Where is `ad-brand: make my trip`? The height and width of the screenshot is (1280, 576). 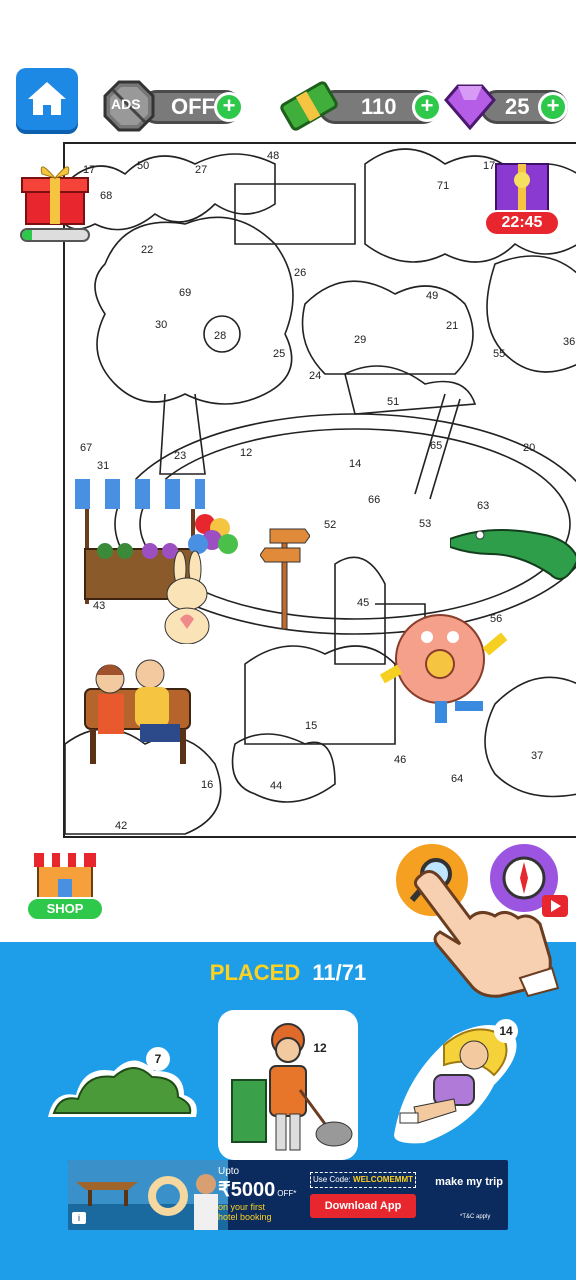 ad-brand: make my trip is located at coordinates (469, 1182).